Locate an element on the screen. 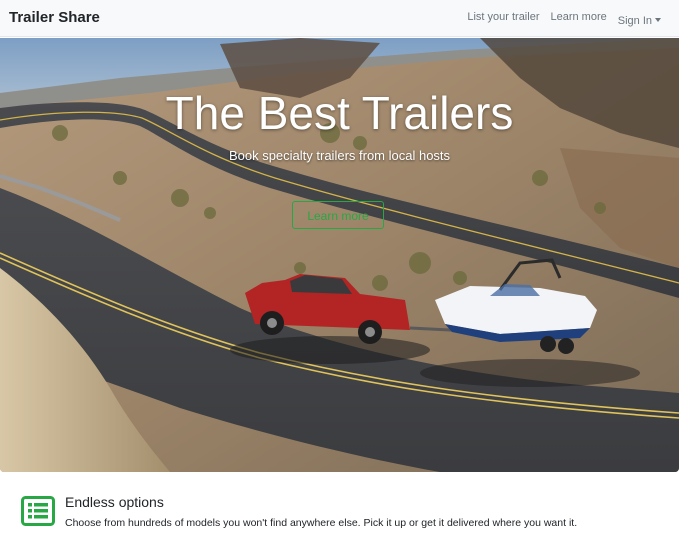  hero-title: The Best Trailers is located at coordinates (339, 113).